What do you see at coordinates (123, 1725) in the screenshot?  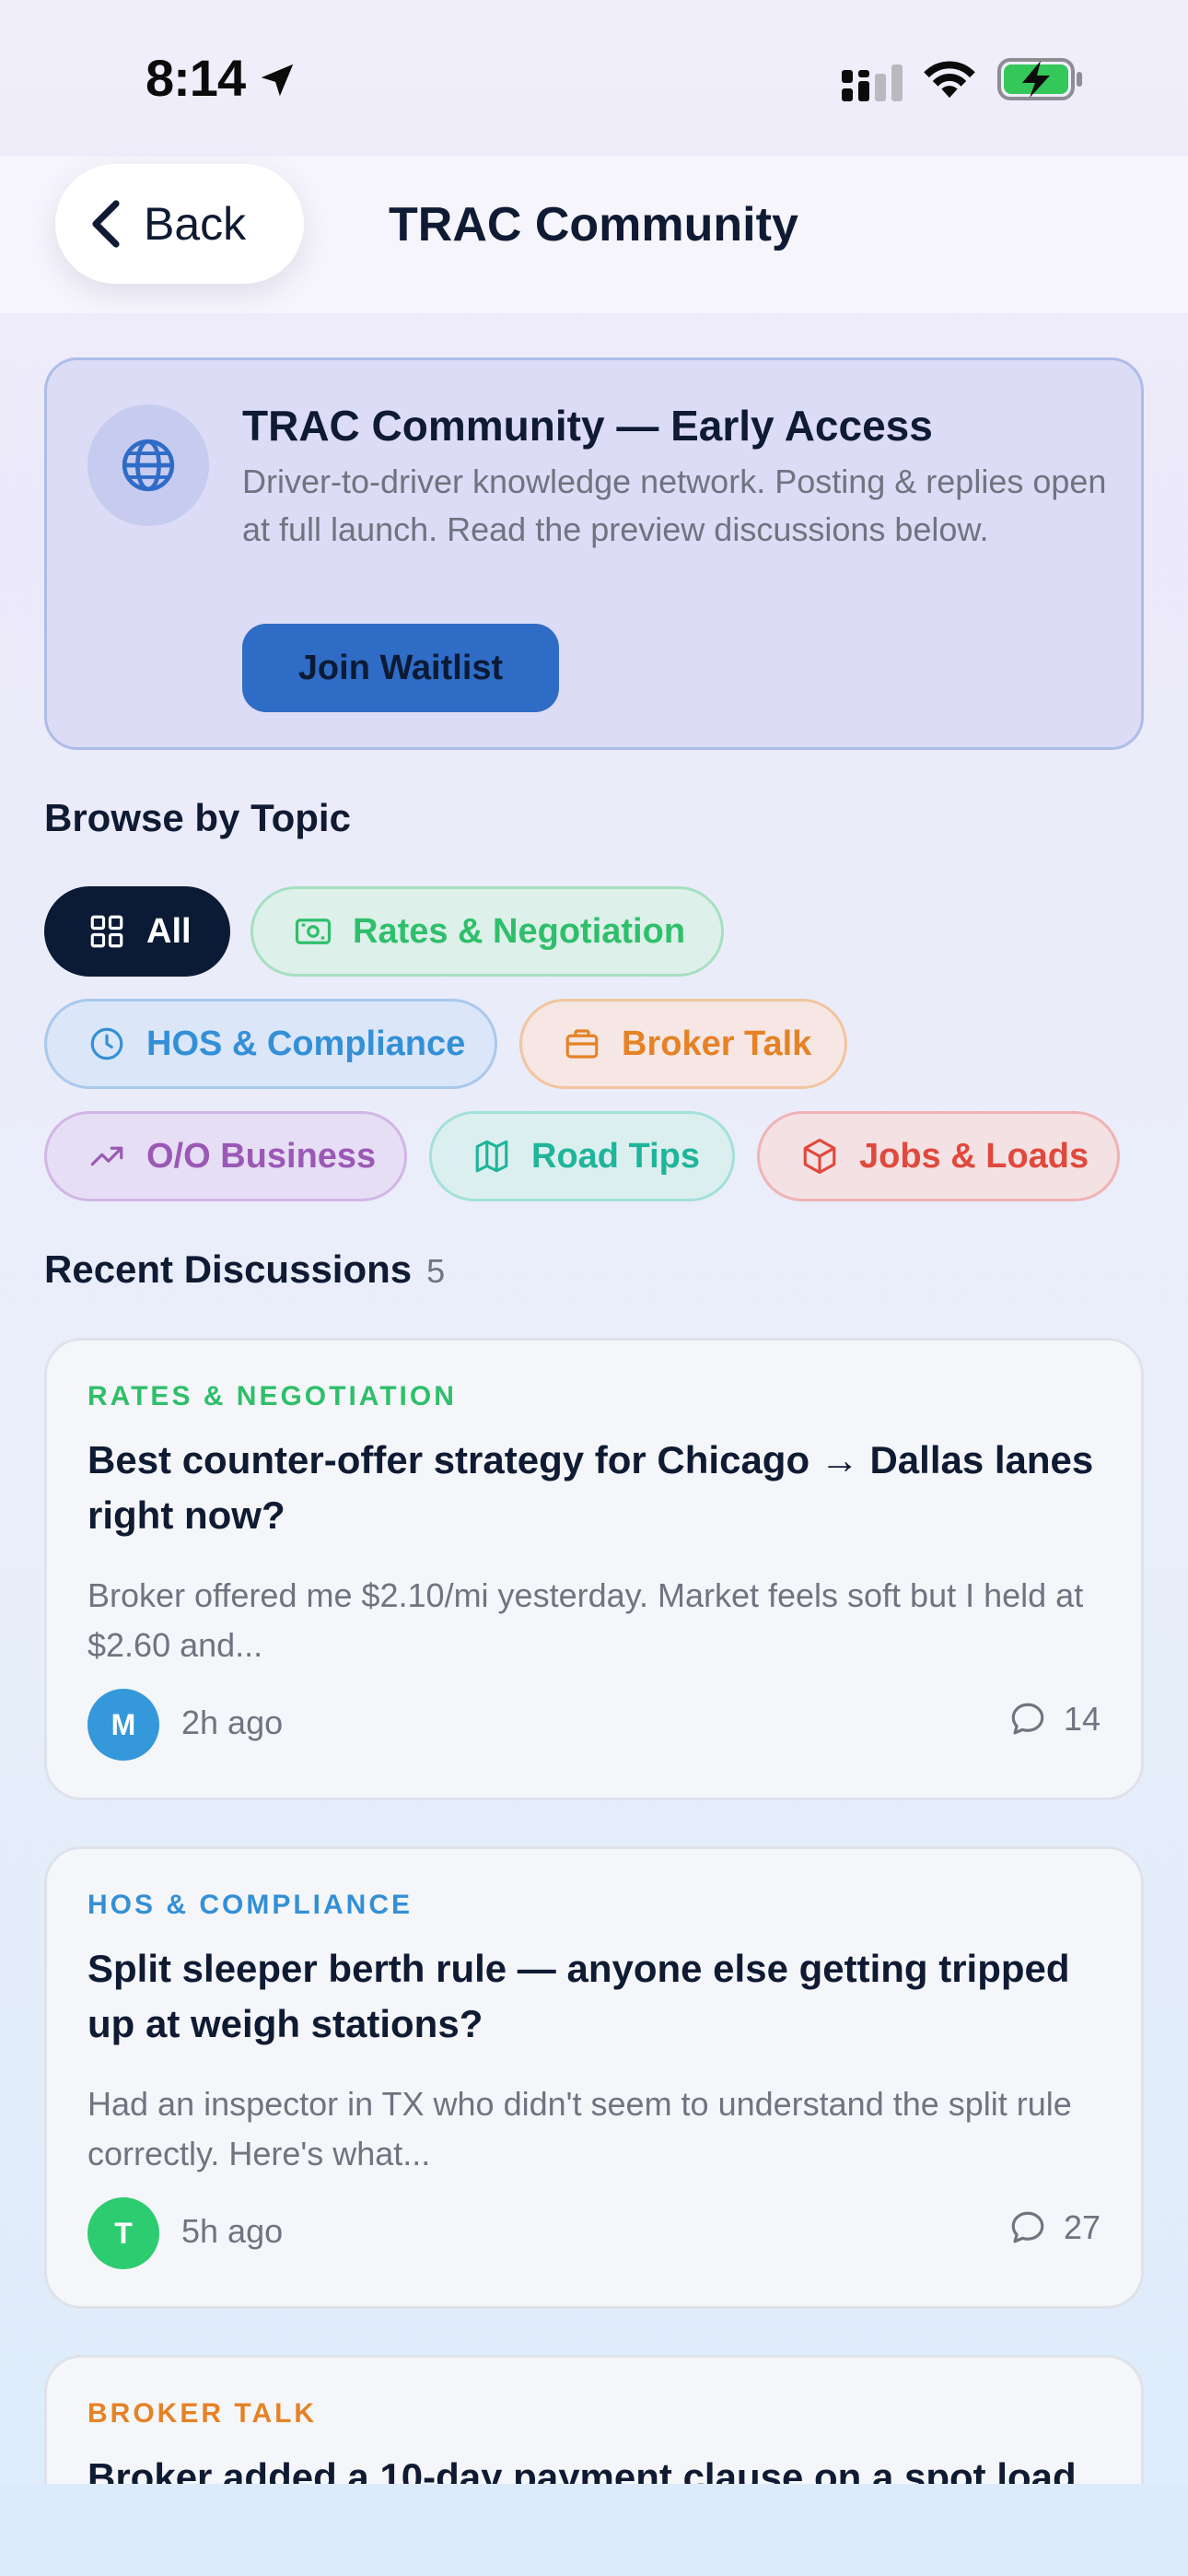 I see `avatar: M` at bounding box center [123, 1725].